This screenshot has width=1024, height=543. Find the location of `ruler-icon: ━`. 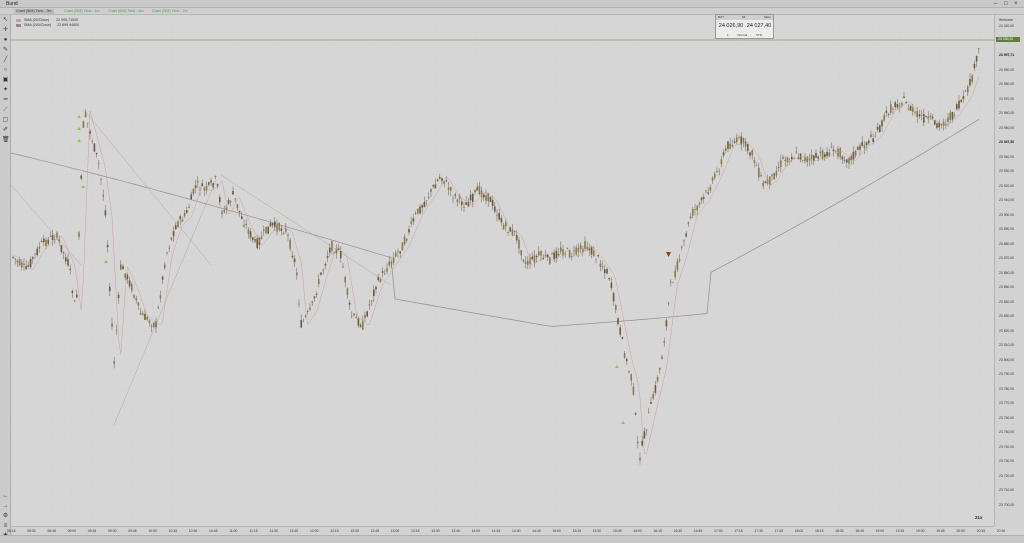

ruler-icon: ━ is located at coordinates (5, 100).